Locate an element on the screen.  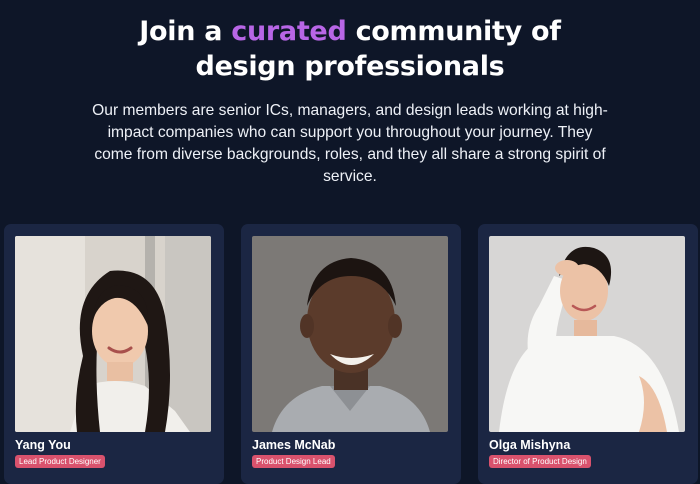
member-role-badge: Lead Product Designer is located at coordinates (60, 461).